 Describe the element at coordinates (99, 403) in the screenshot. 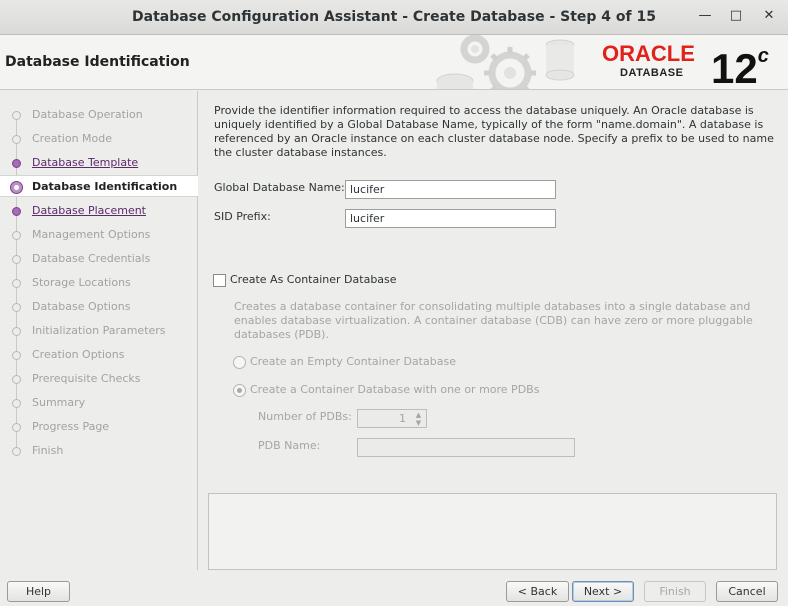

I see `step-summary: Summary` at that location.